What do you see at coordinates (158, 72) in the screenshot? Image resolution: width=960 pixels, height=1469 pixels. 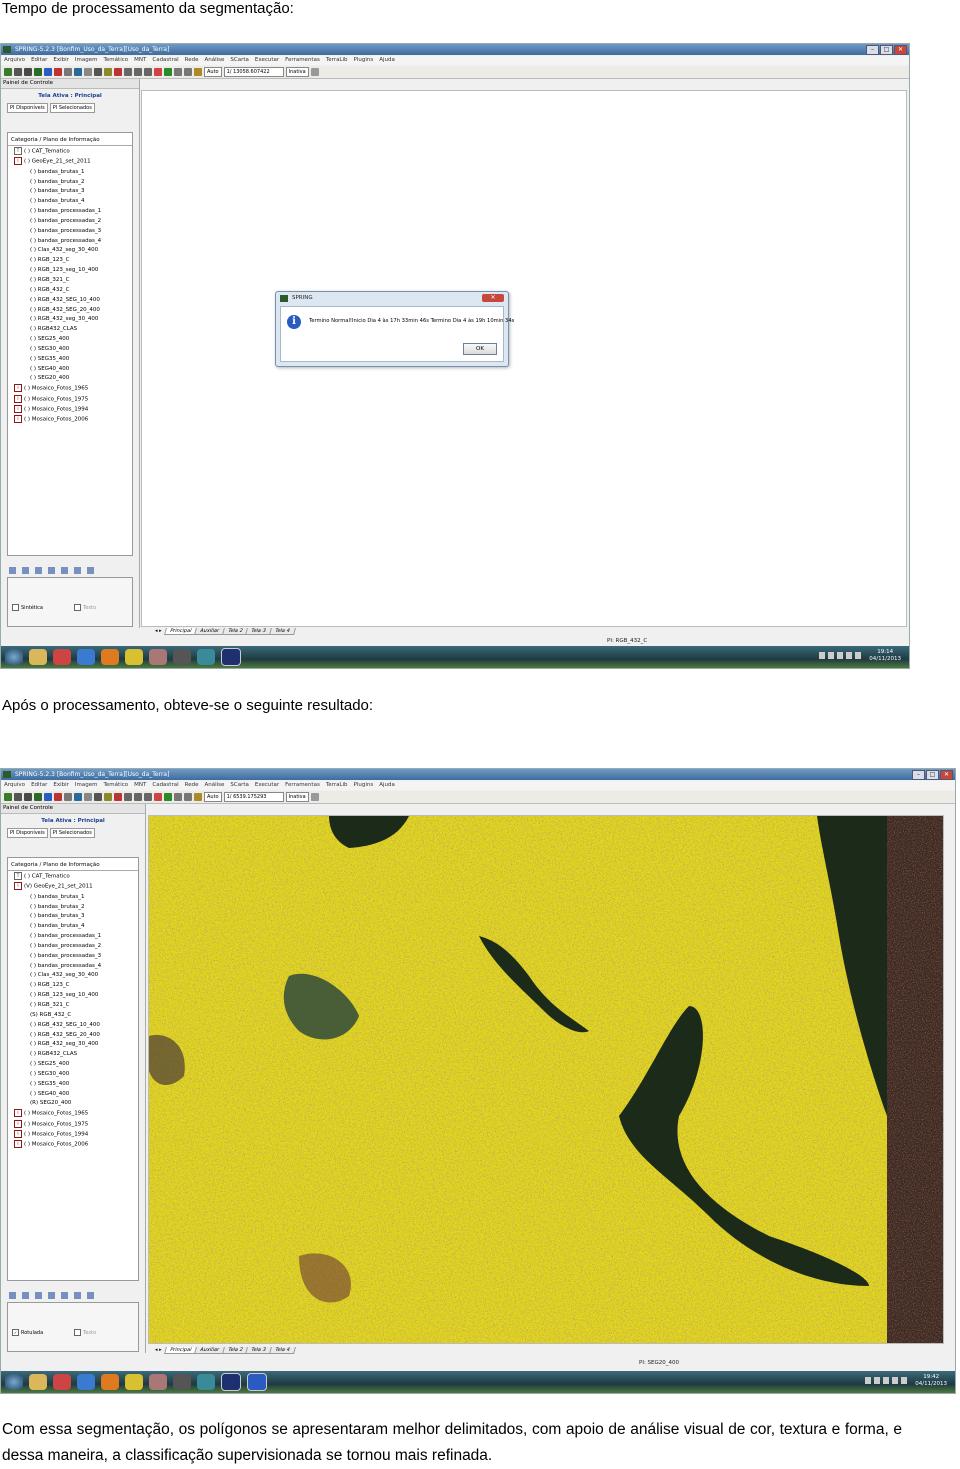 I see `undo-icon` at bounding box center [158, 72].